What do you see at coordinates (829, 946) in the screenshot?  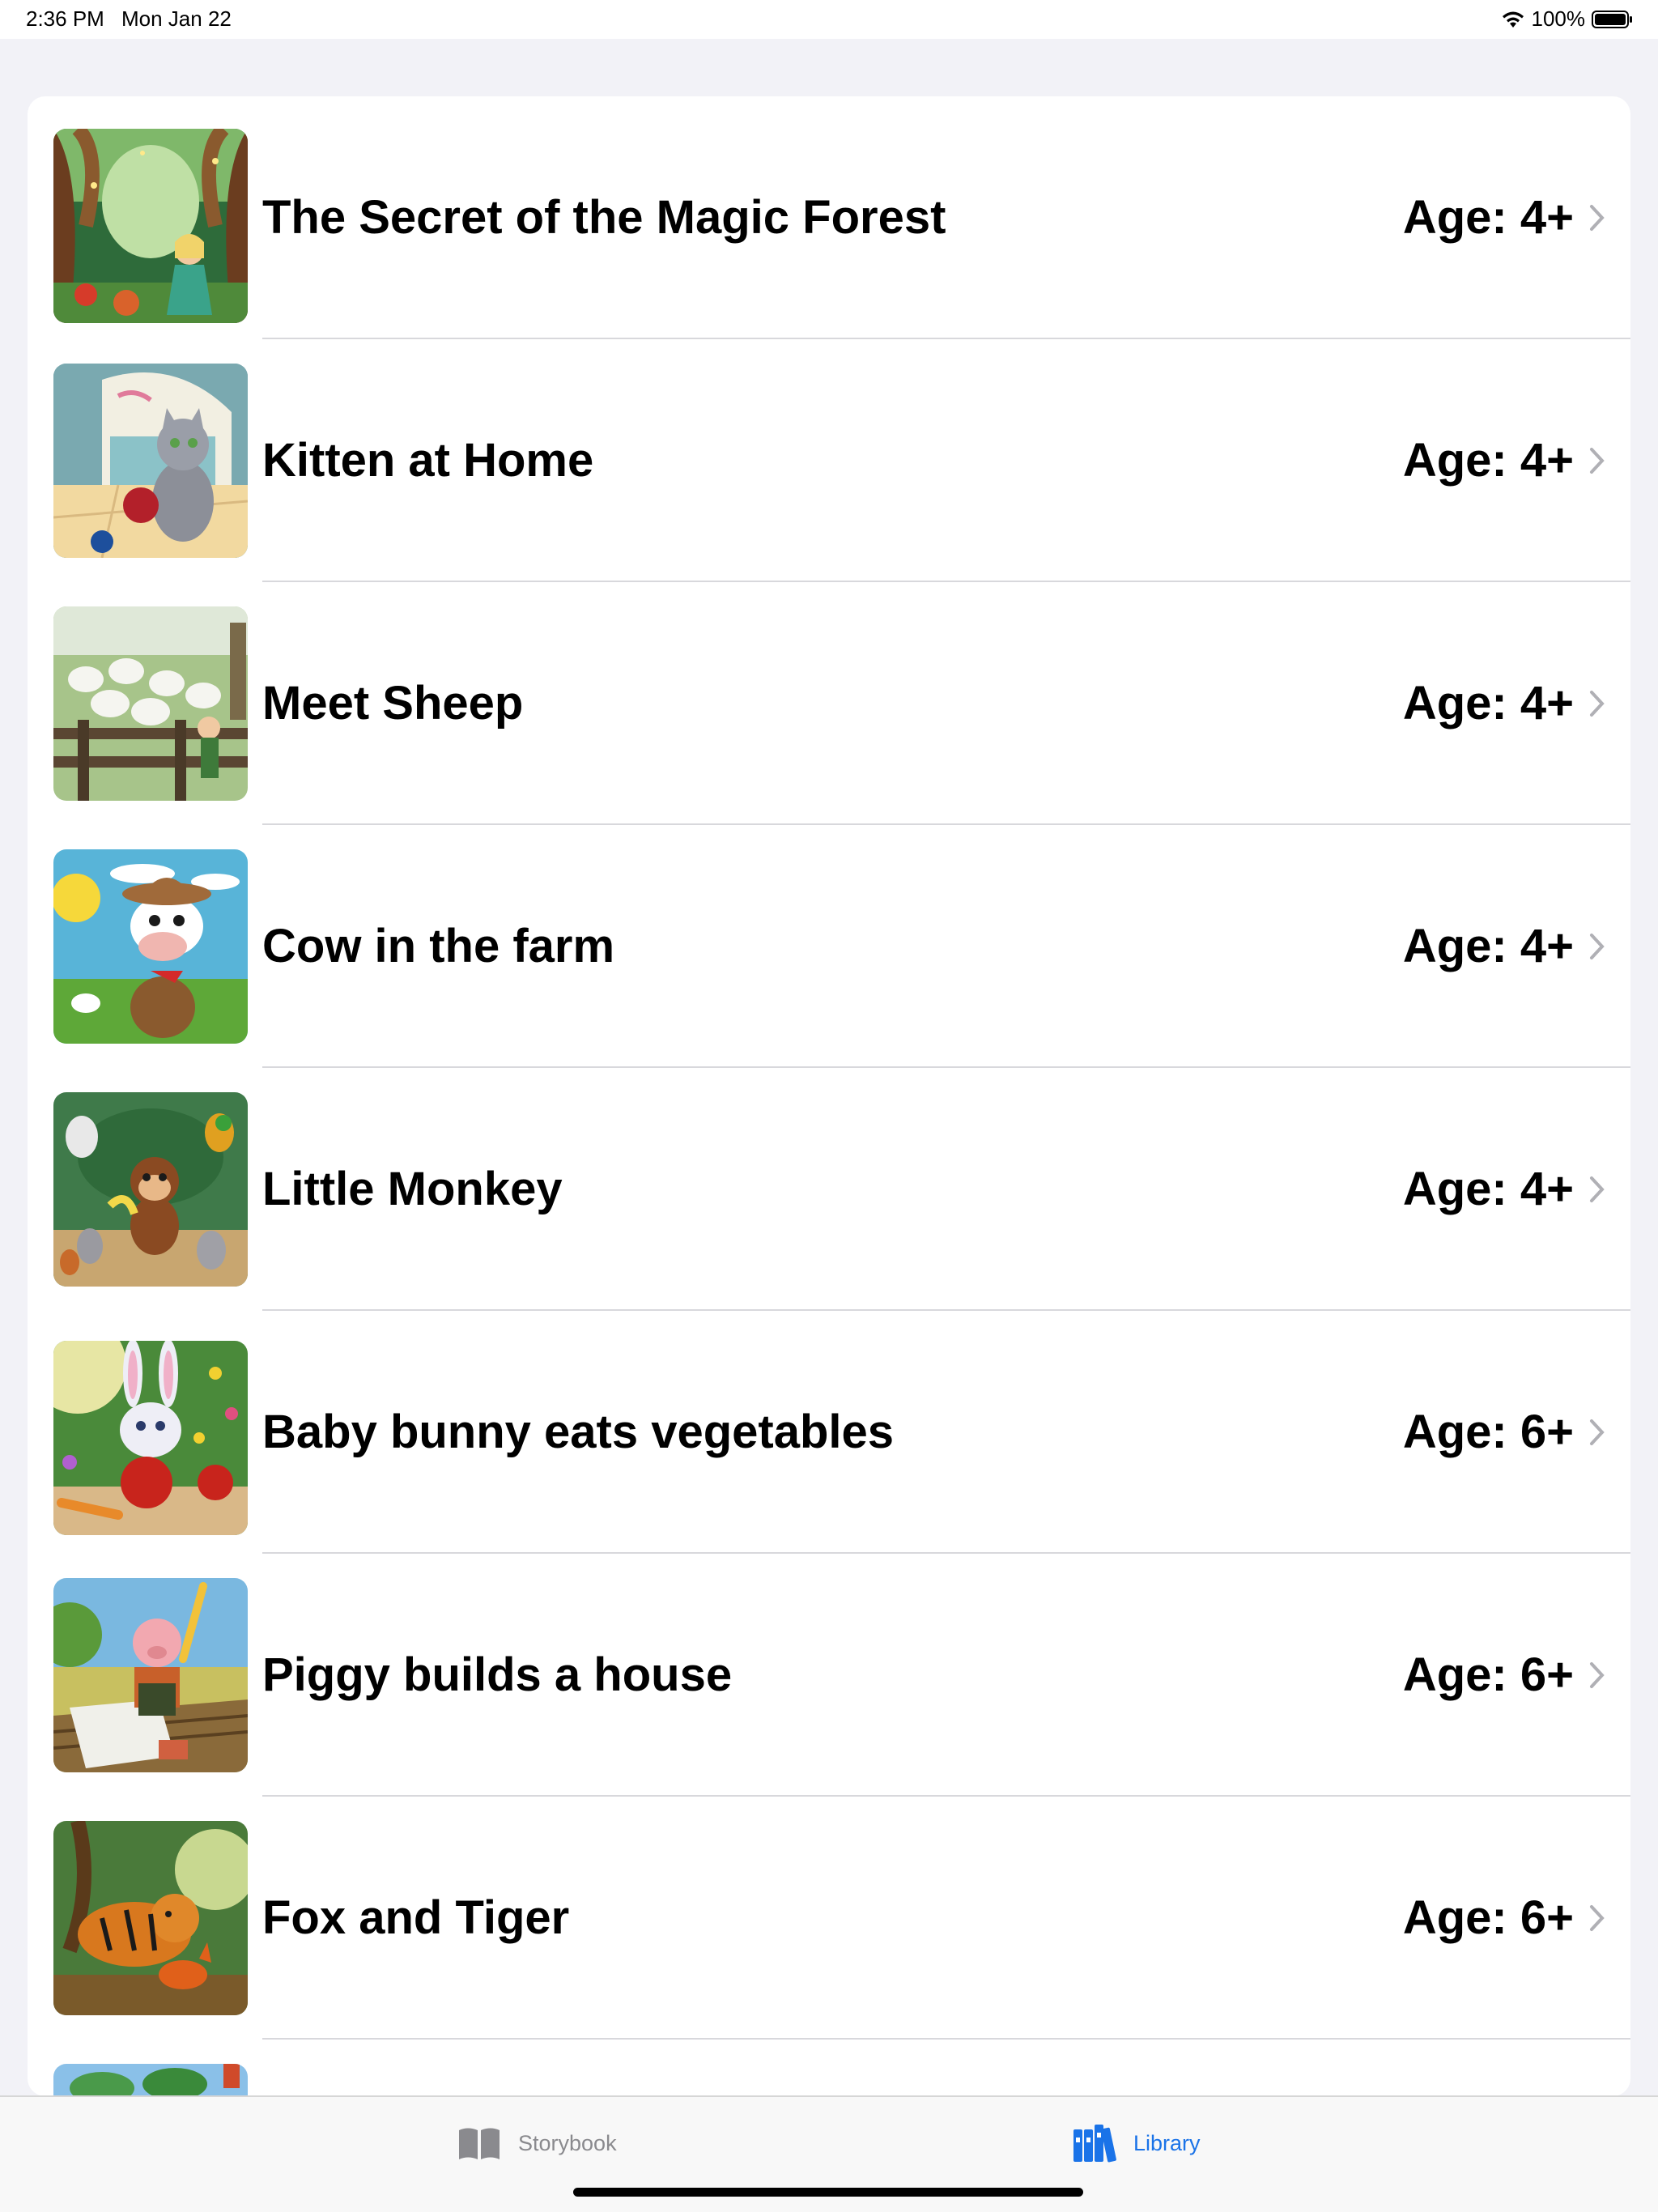 I see `story-row-cow: Cow in the farm Age: 4+` at bounding box center [829, 946].